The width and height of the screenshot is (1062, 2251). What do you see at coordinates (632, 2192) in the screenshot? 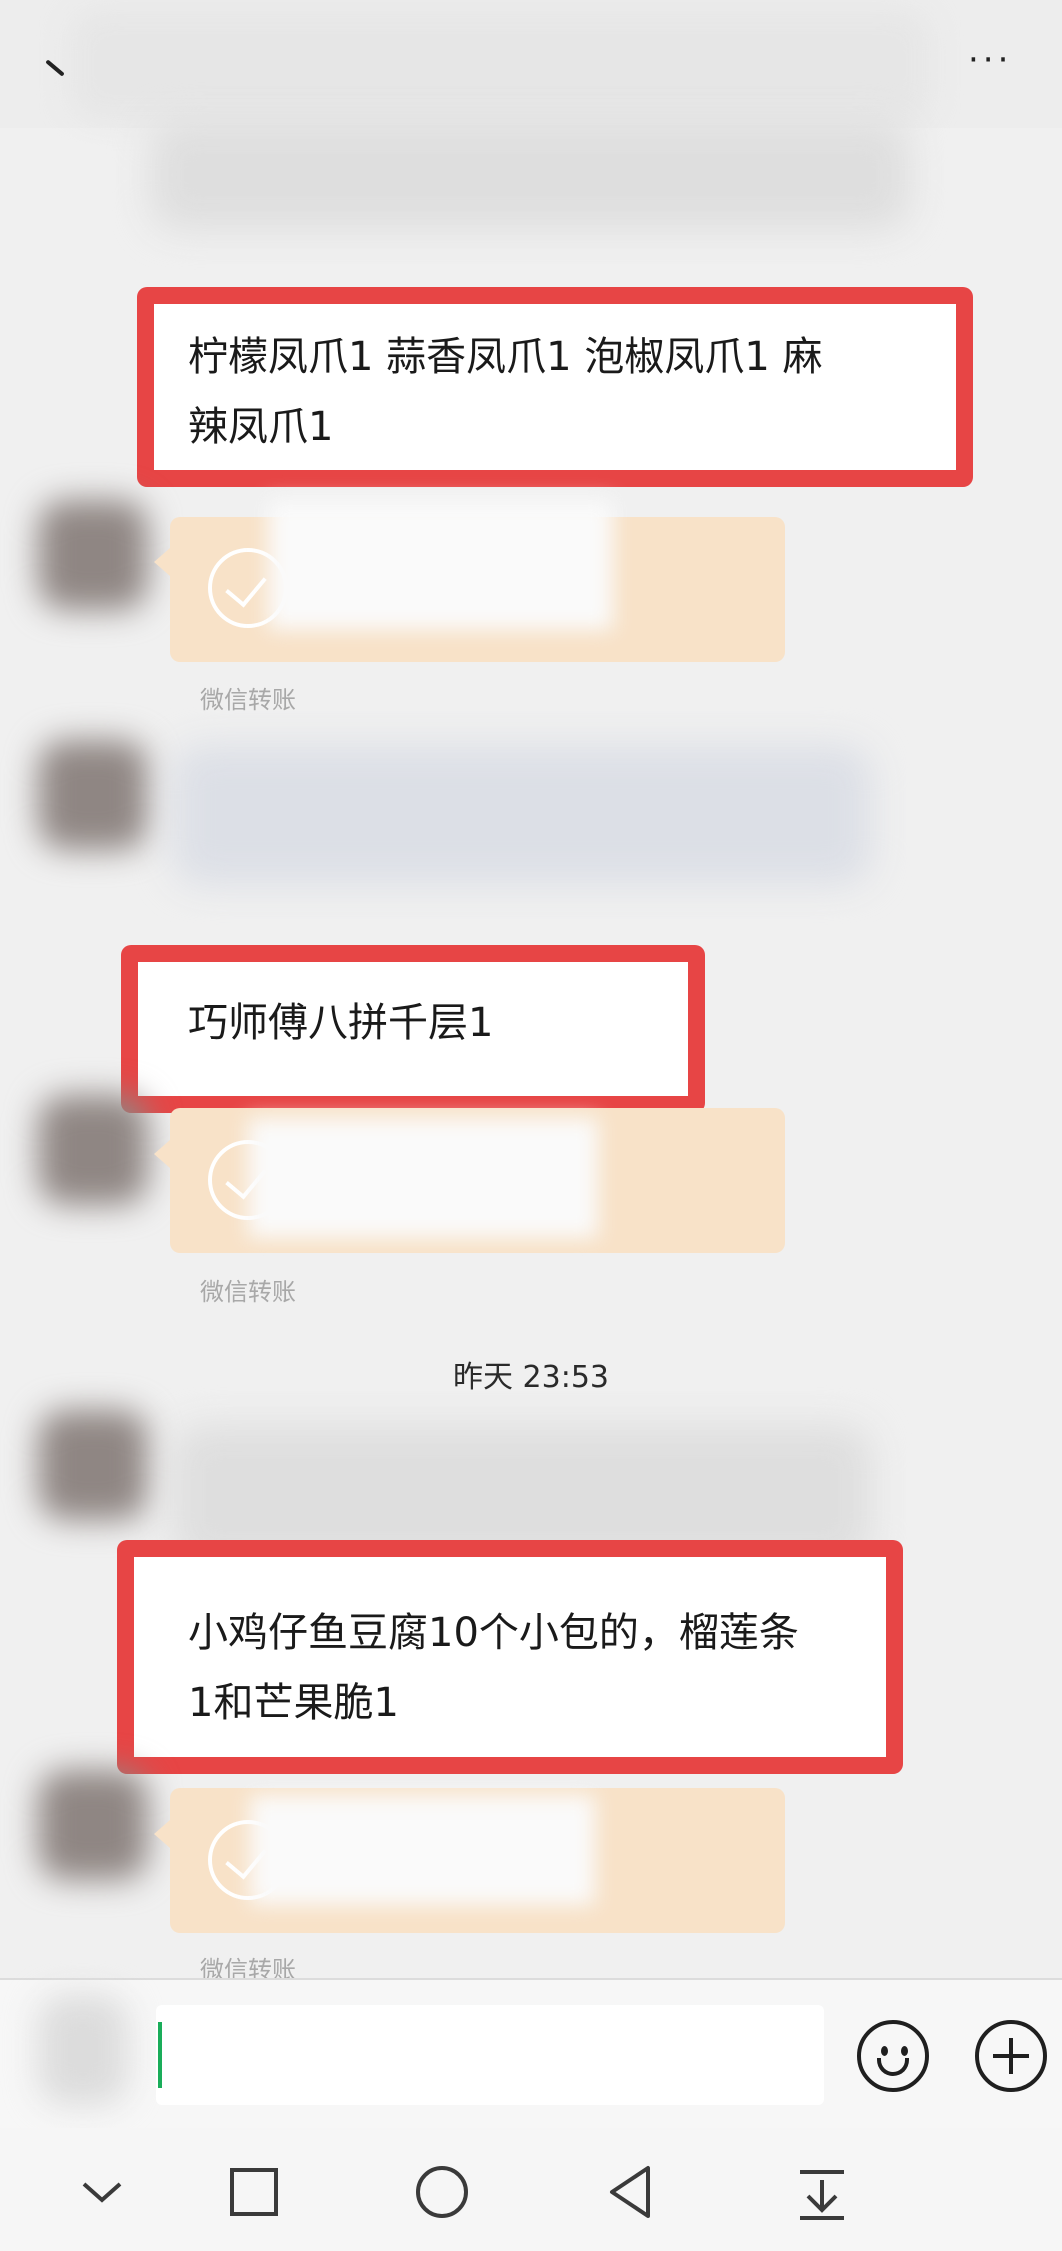
I see `triangle-back-icon` at bounding box center [632, 2192].